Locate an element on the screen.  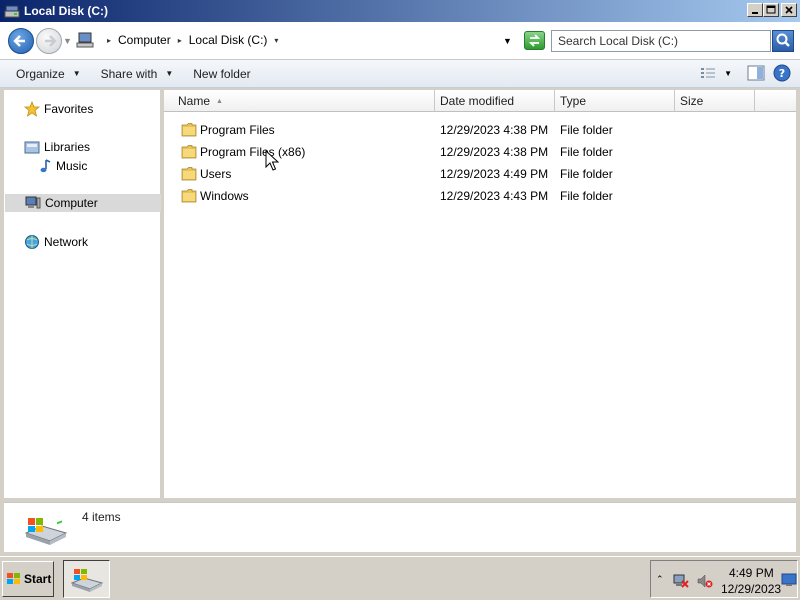
windows-logo-icon is located at coordinates (13, 578).